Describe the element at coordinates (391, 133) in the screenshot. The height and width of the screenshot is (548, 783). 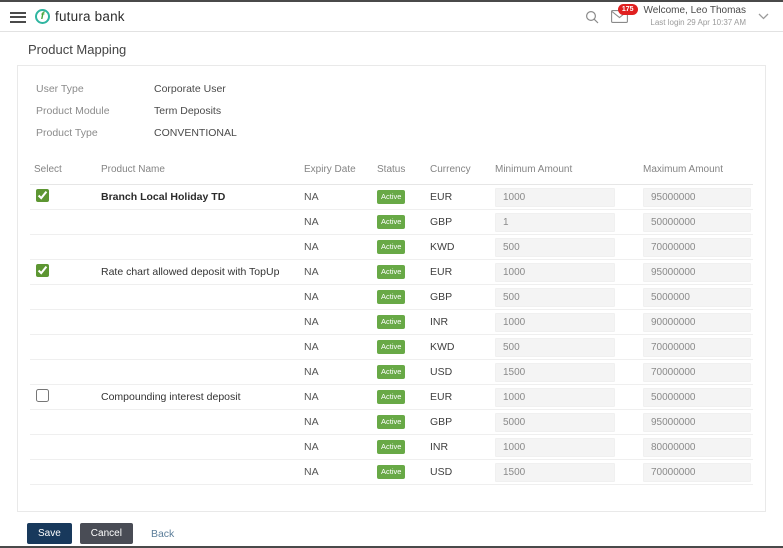
I see `product-type-row: Product Type CONVENTIONAL` at that location.